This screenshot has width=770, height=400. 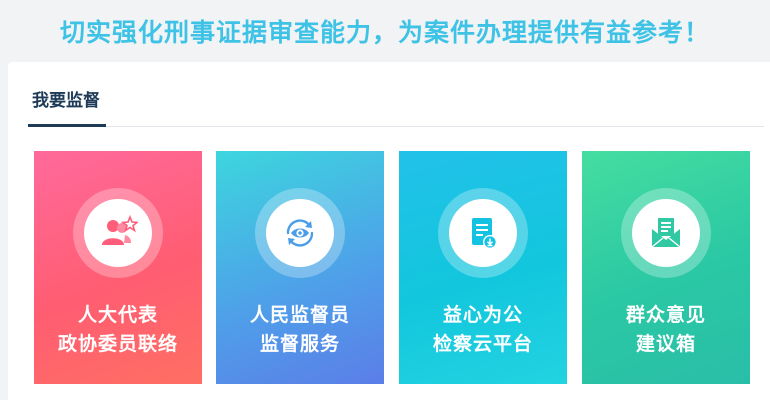 I want to click on eye-refresh-icon, so click(x=300, y=233).